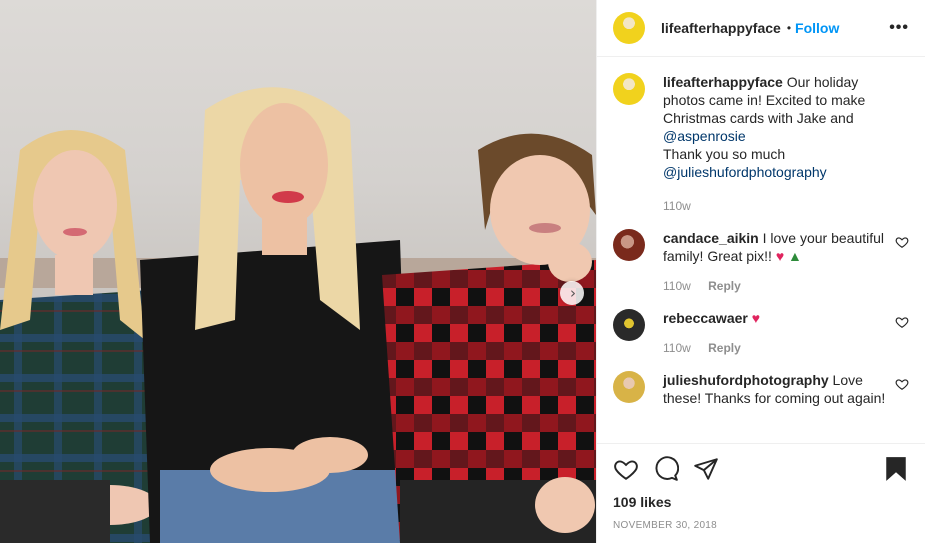 Image resolution: width=925 pixels, height=543 pixels. I want to click on caption-mention-1: @aspenrosie, so click(704, 136).